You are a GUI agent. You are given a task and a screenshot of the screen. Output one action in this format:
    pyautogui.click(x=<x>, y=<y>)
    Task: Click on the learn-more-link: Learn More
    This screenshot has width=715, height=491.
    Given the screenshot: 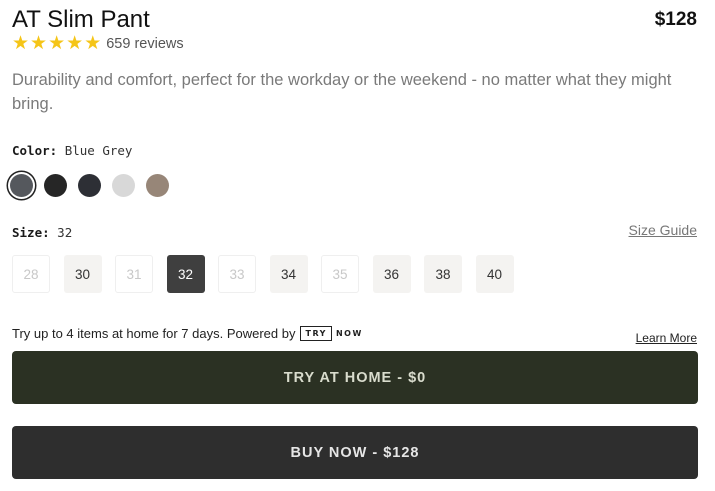 What is the action you would take?
    pyautogui.click(x=666, y=338)
    